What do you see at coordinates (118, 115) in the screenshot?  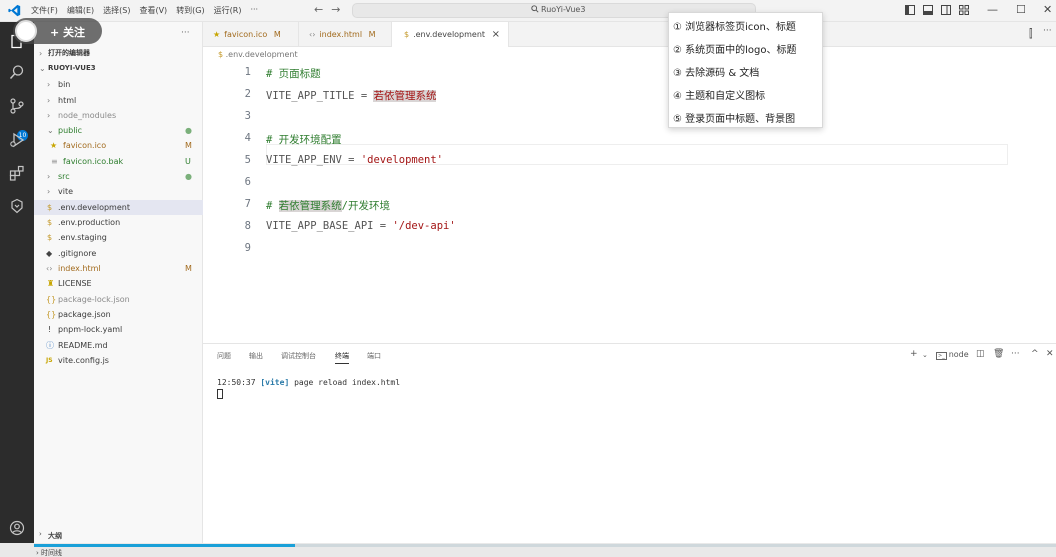 I see `tree-folder-node-modules: › node_modules` at bounding box center [118, 115].